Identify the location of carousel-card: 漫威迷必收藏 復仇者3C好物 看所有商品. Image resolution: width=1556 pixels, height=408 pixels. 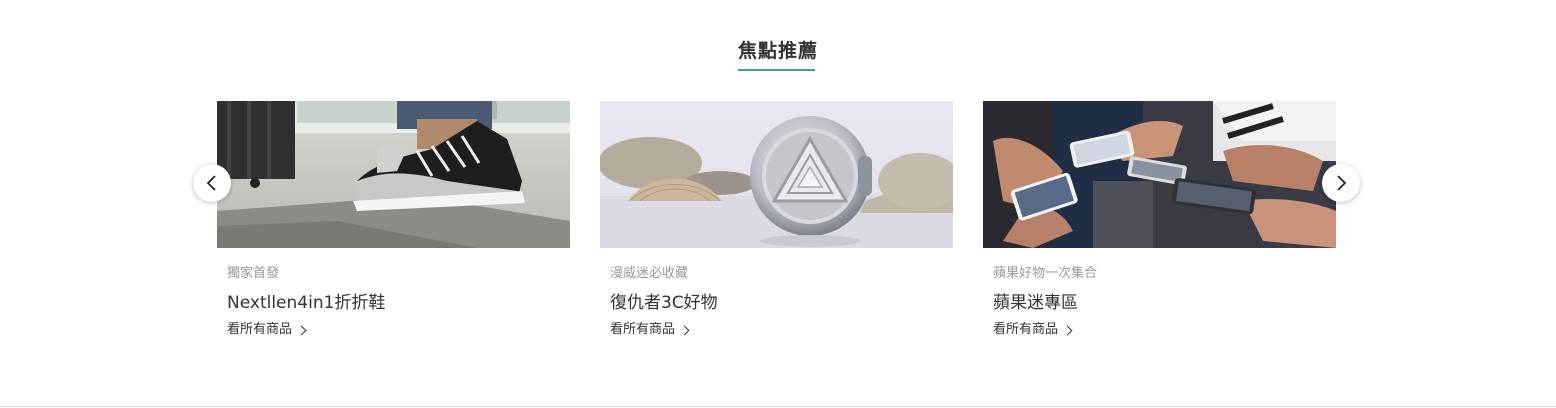
(776, 220).